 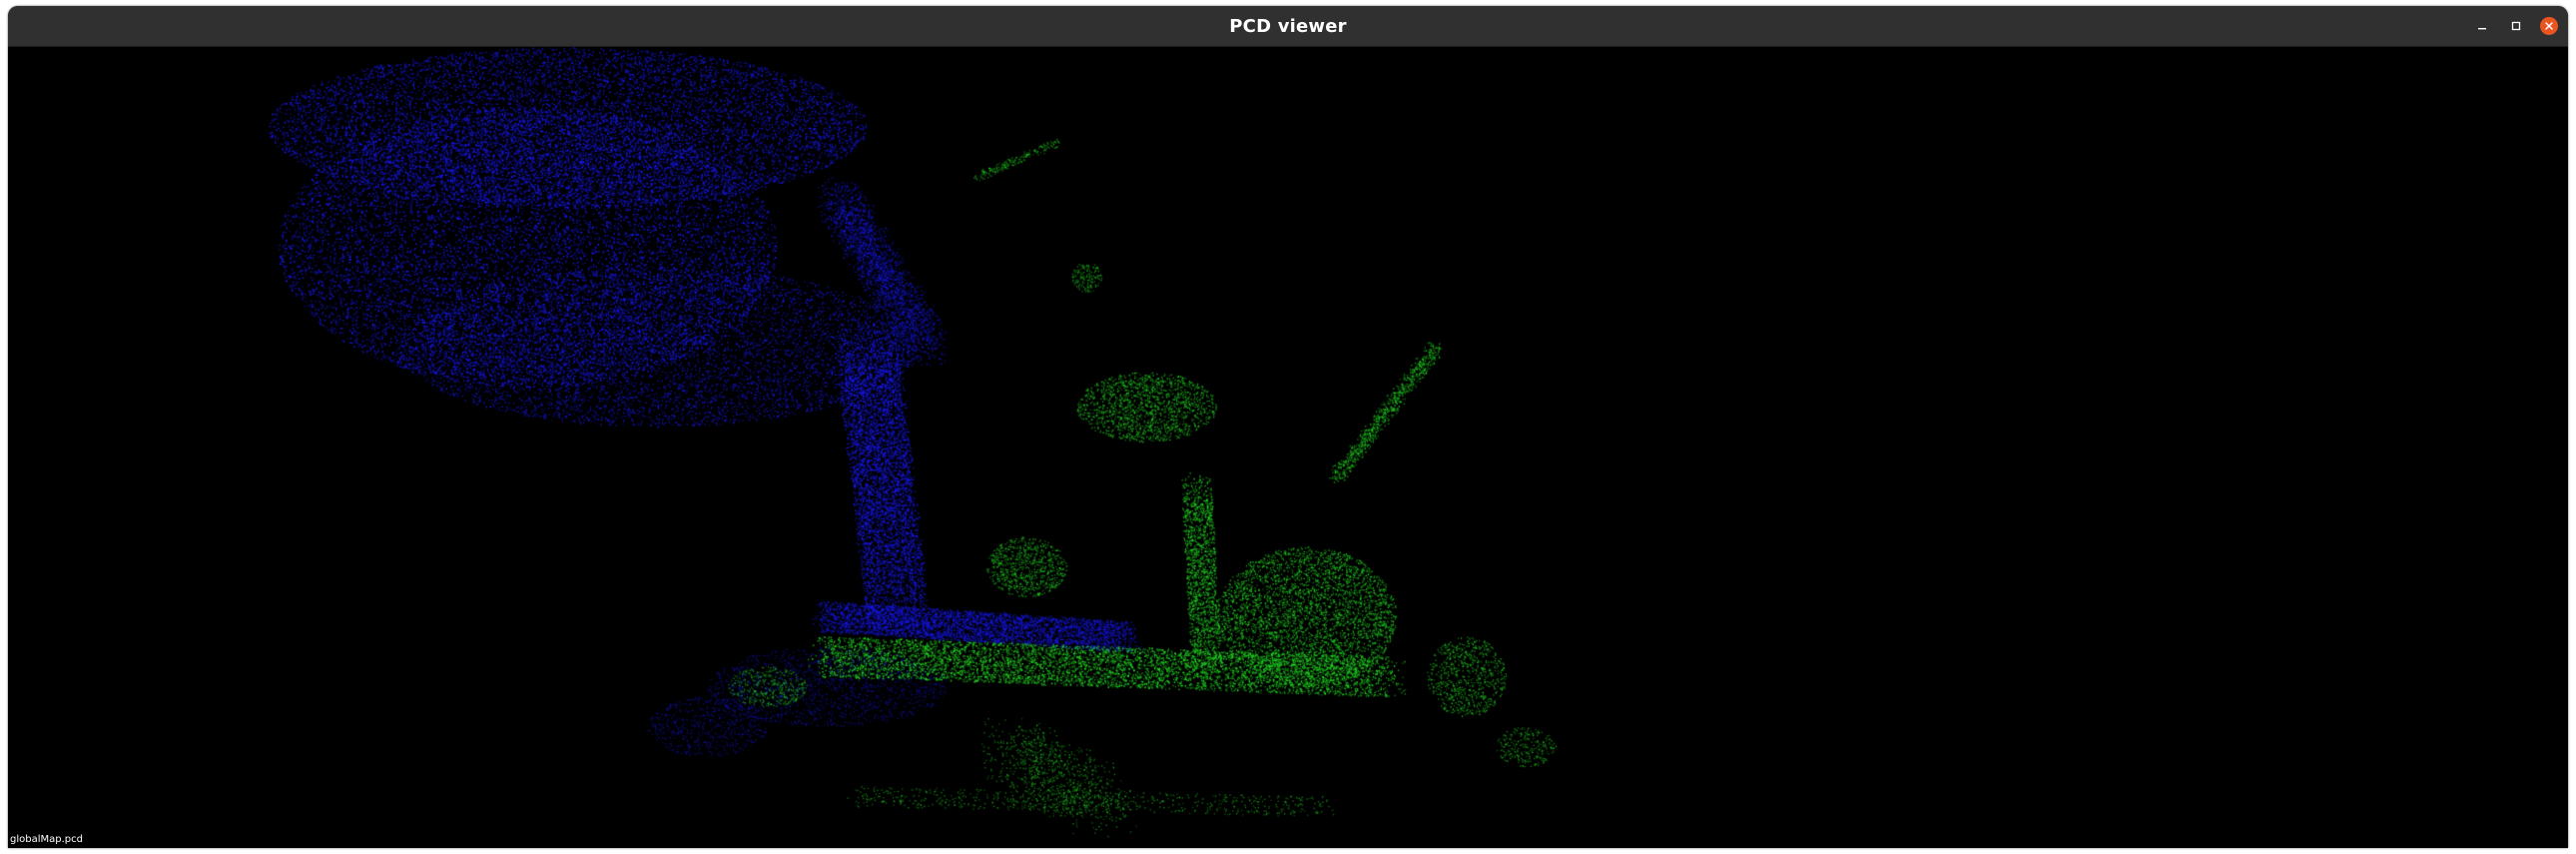 I want to click on maximize-icon, so click(x=2516, y=26).